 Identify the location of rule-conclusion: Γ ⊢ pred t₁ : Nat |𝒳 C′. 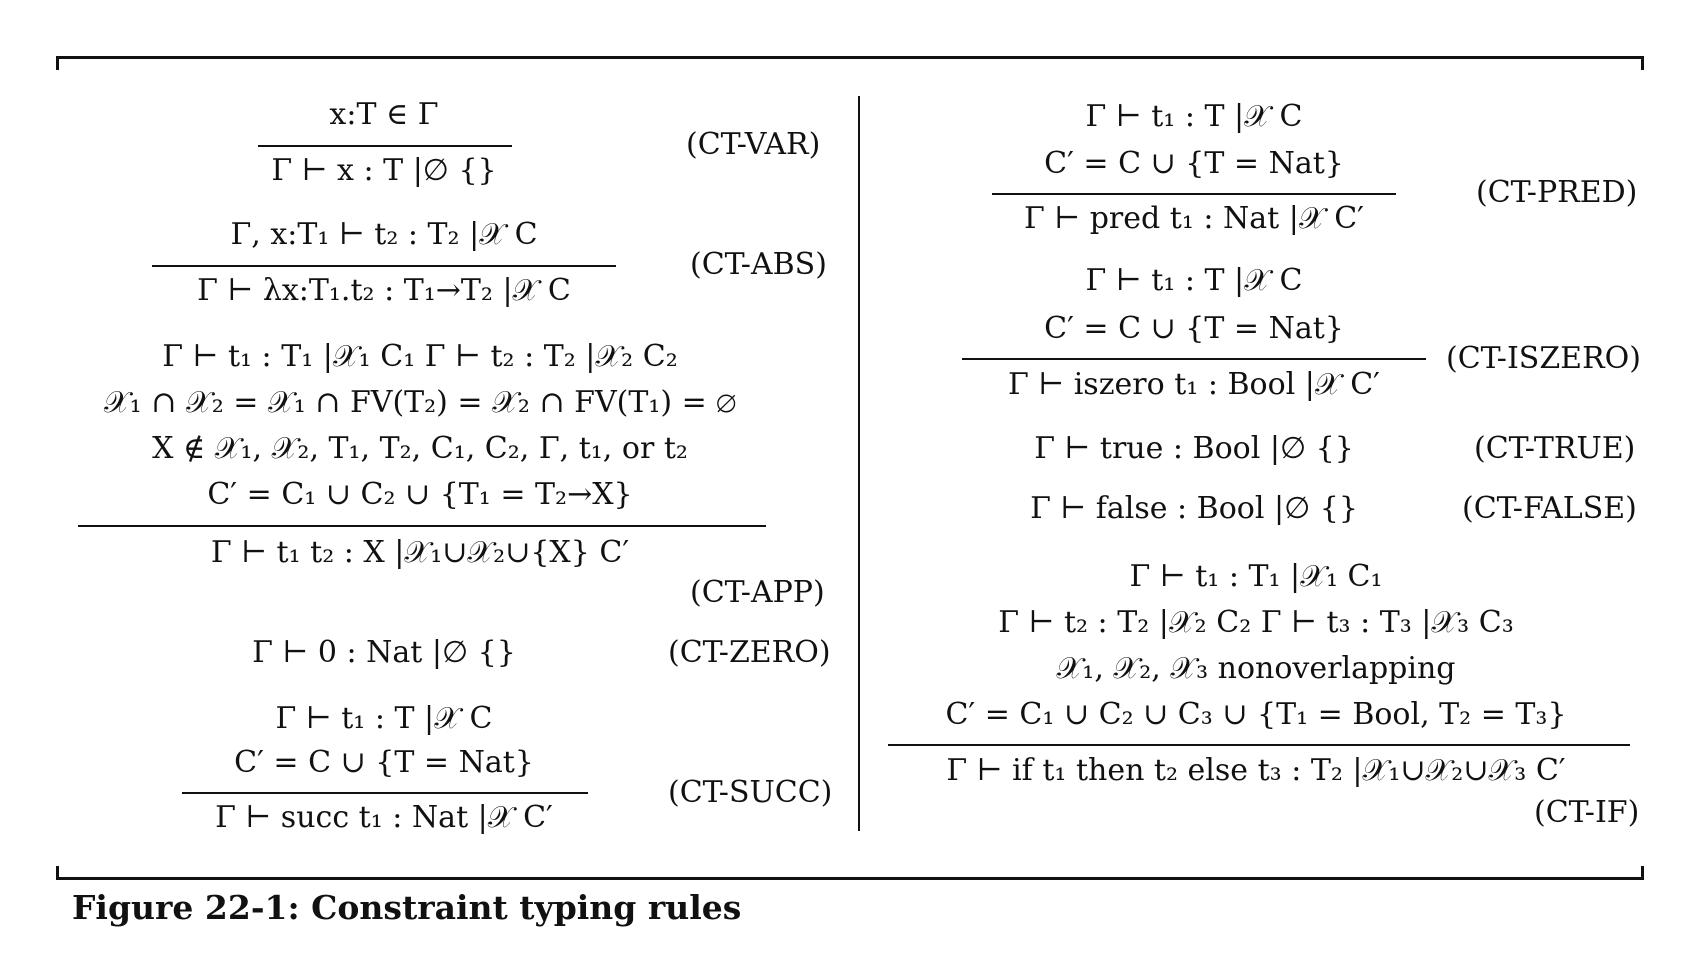
(1194, 218).